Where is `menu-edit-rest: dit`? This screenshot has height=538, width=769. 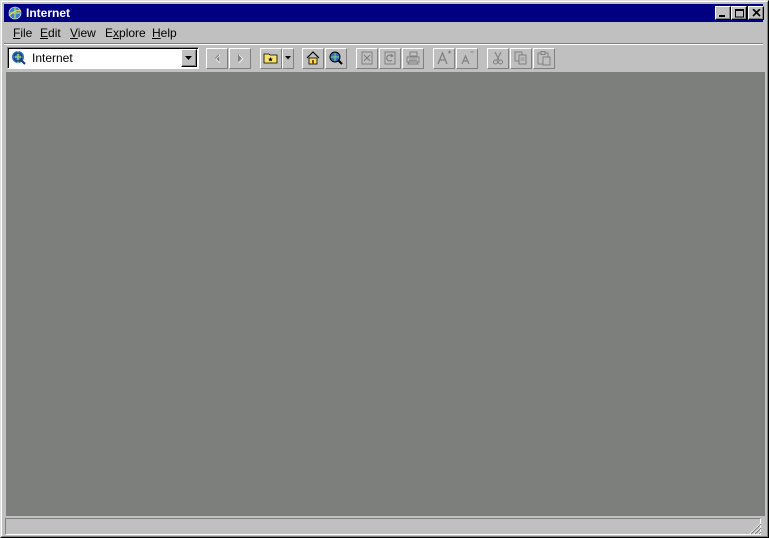 menu-edit-rest: dit is located at coordinates (54, 33).